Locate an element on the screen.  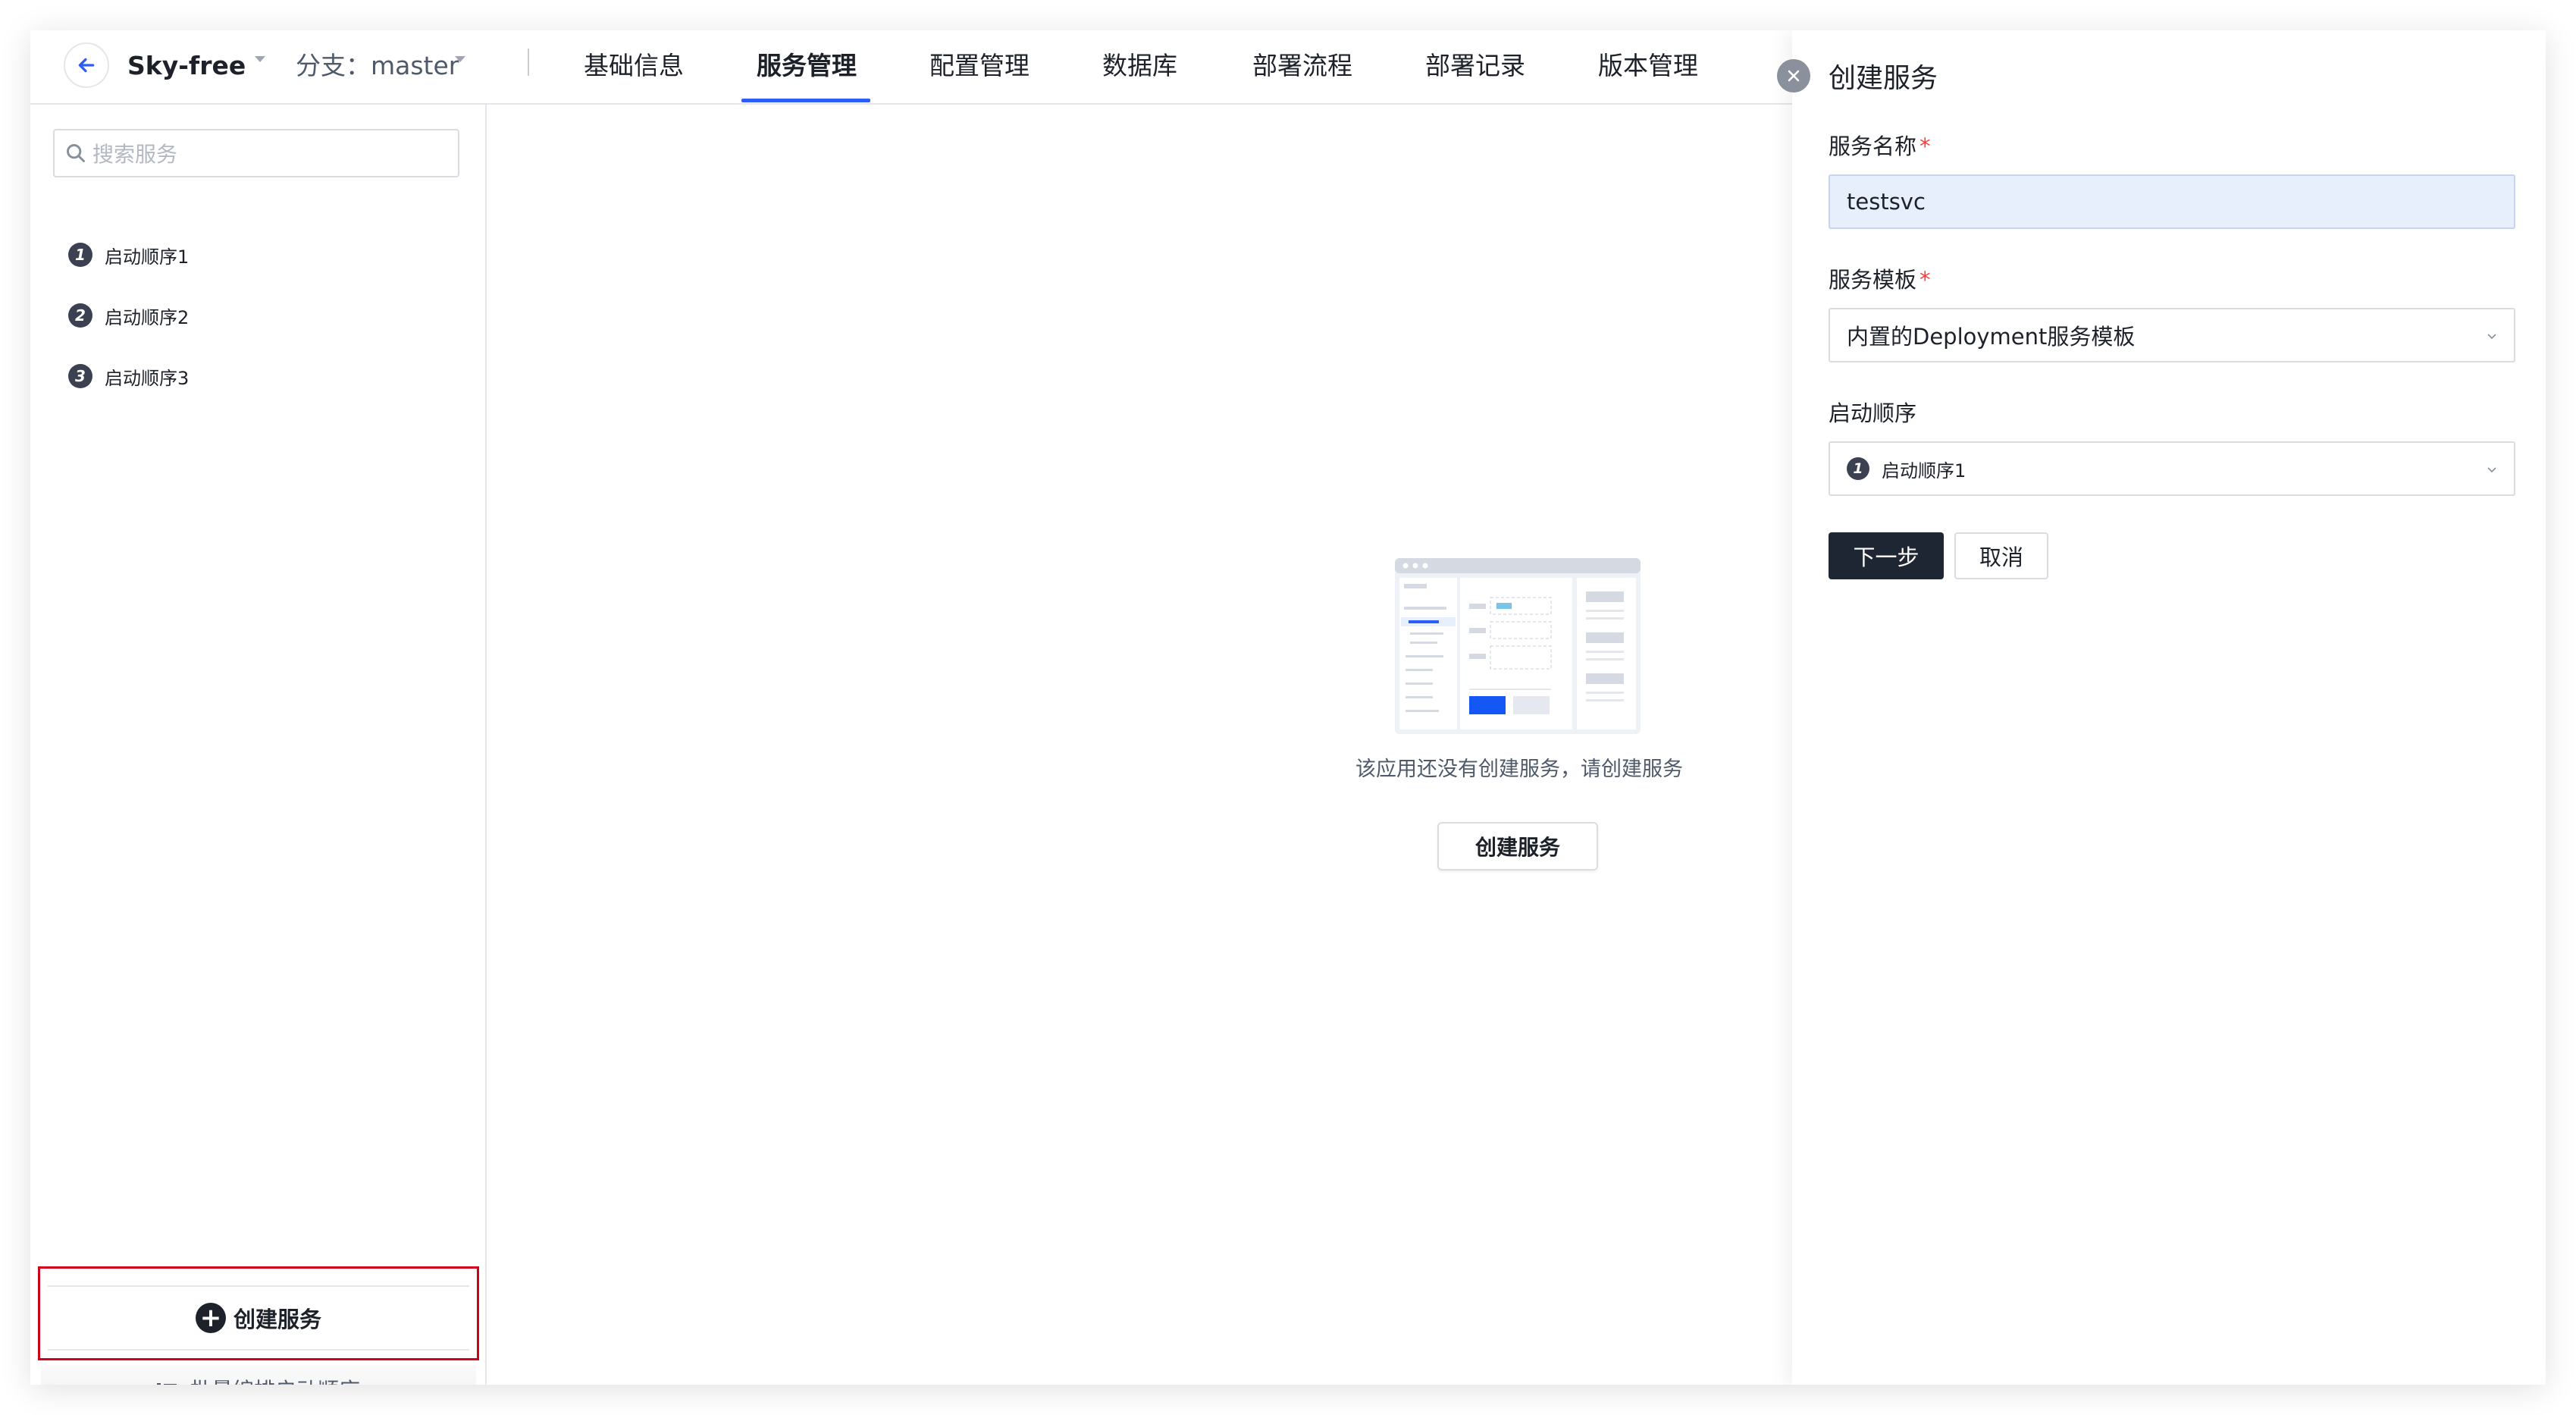
start-order-label: 启动顺序3 is located at coordinates (147, 378).